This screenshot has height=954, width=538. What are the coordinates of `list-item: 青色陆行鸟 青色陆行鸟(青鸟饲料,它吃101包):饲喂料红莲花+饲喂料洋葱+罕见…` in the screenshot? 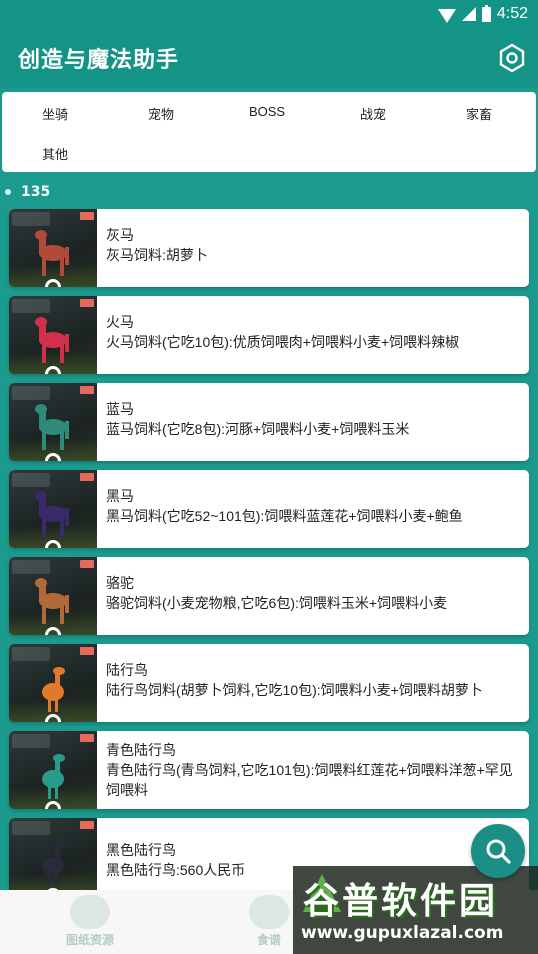 It's located at (269, 770).